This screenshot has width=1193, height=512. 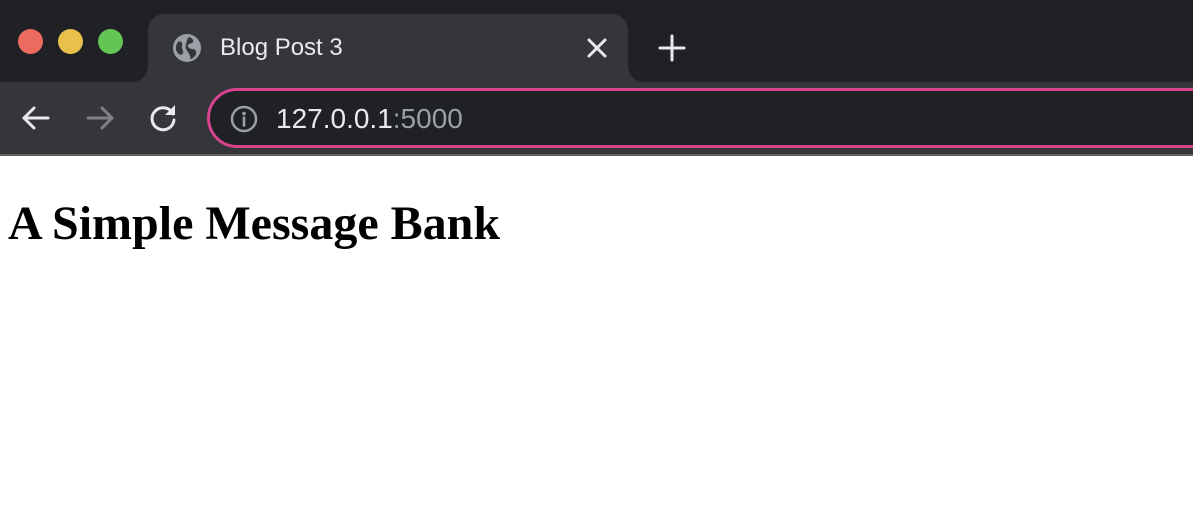 I want to click on info-icon, so click(x=244, y=119).